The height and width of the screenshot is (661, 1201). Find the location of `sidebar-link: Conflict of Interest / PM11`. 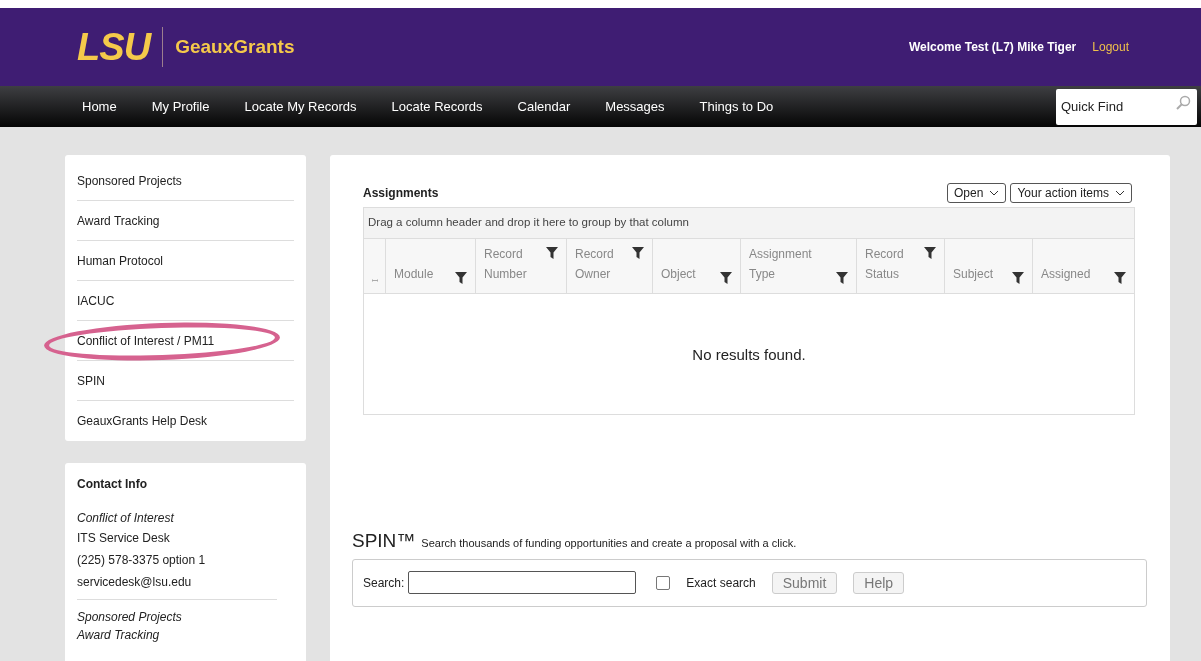

sidebar-link: Conflict of Interest / PM11 is located at coordinates (146, 340).